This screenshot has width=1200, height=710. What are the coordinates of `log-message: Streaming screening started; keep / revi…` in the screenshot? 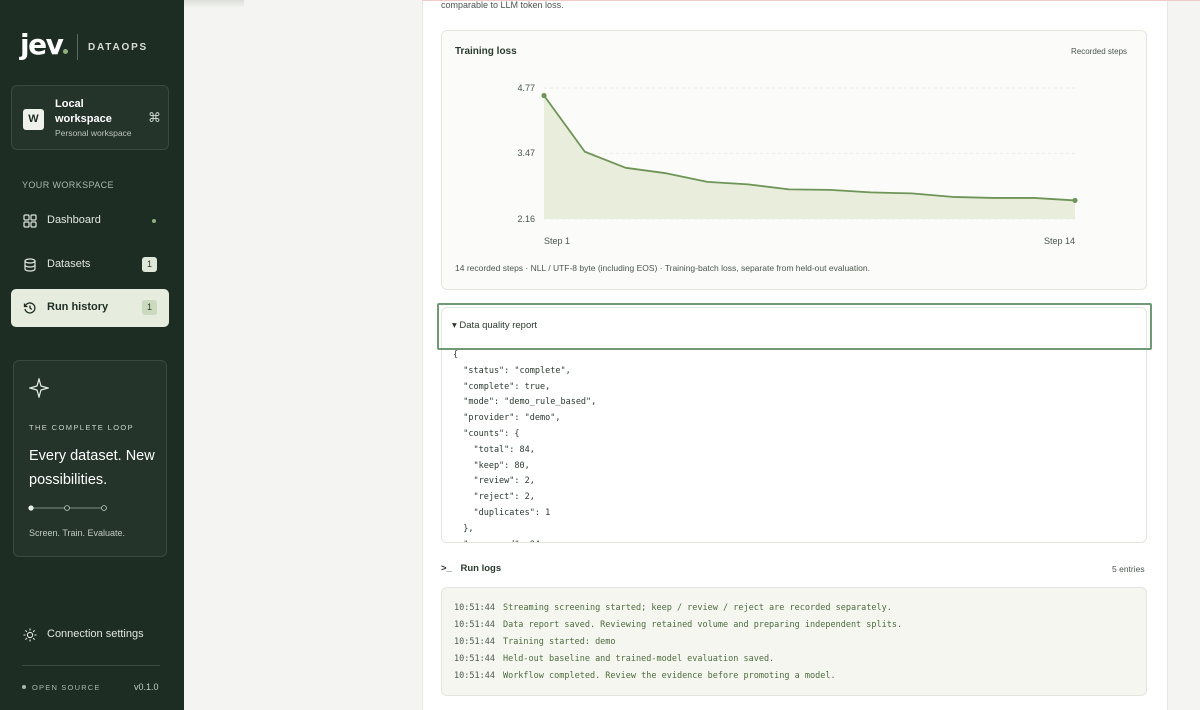 It's located at (697, 608).